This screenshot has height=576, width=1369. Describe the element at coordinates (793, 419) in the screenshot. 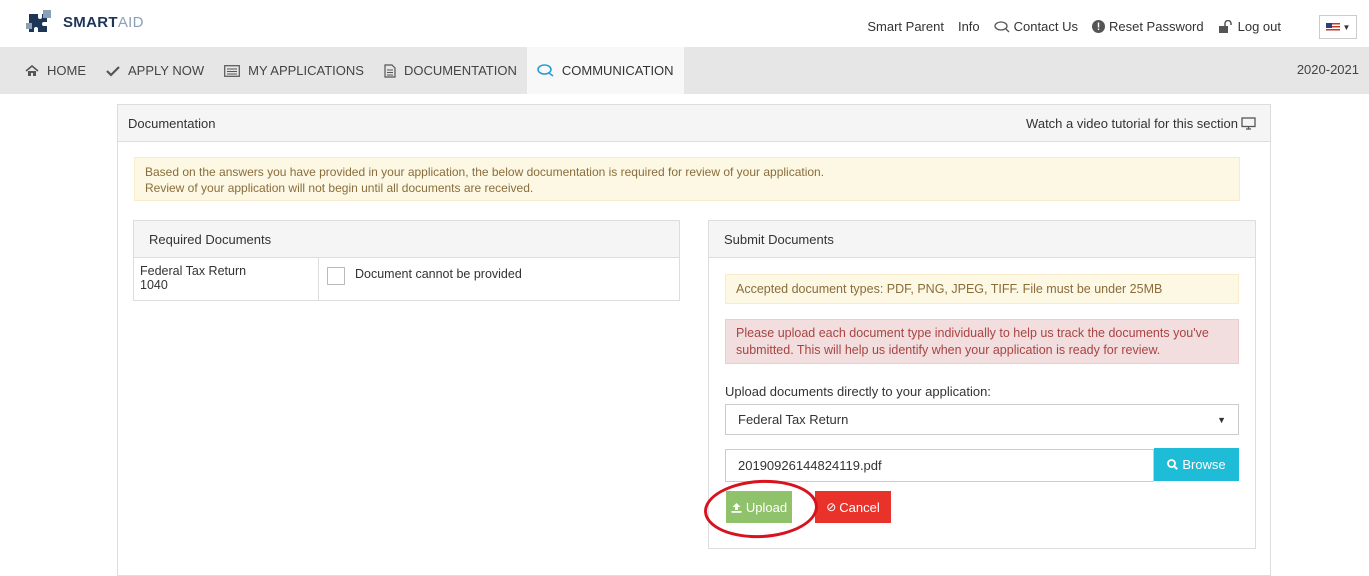

I see `document-type-value: Federal Tax Return` at that location.